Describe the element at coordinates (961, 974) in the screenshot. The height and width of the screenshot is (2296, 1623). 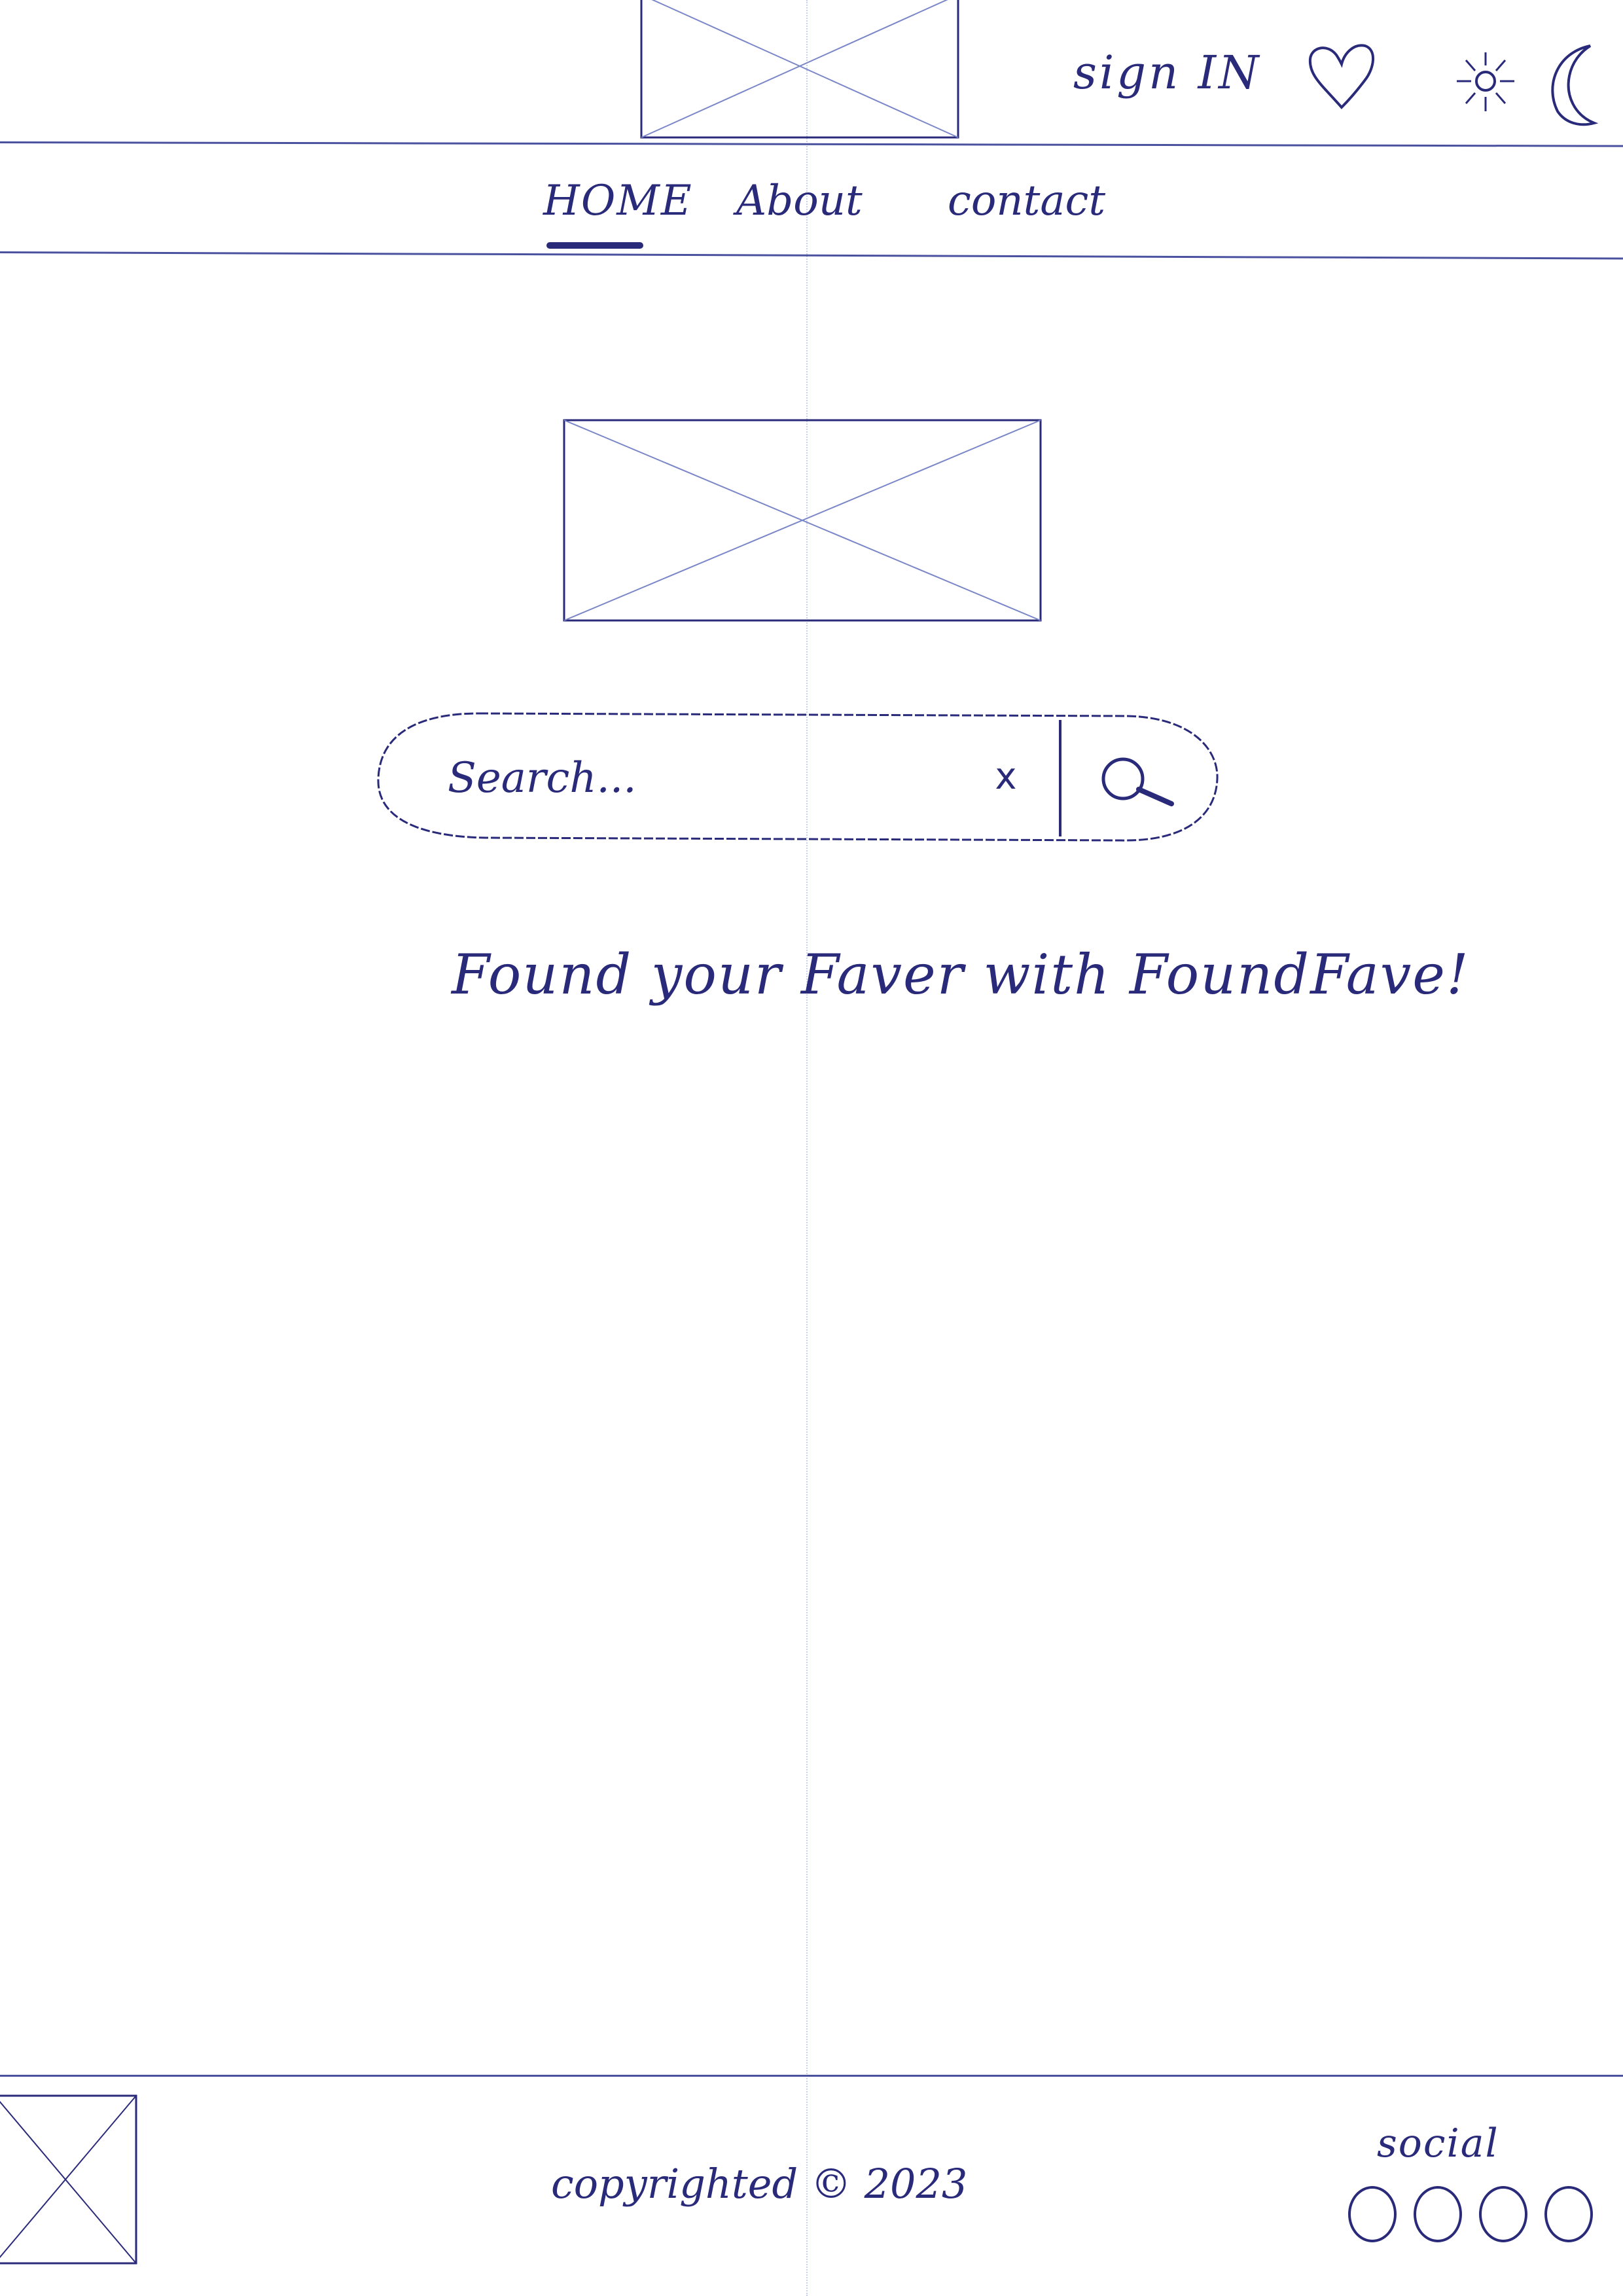
I see `tagline: Found your Faver with FoundFave!` at that location.